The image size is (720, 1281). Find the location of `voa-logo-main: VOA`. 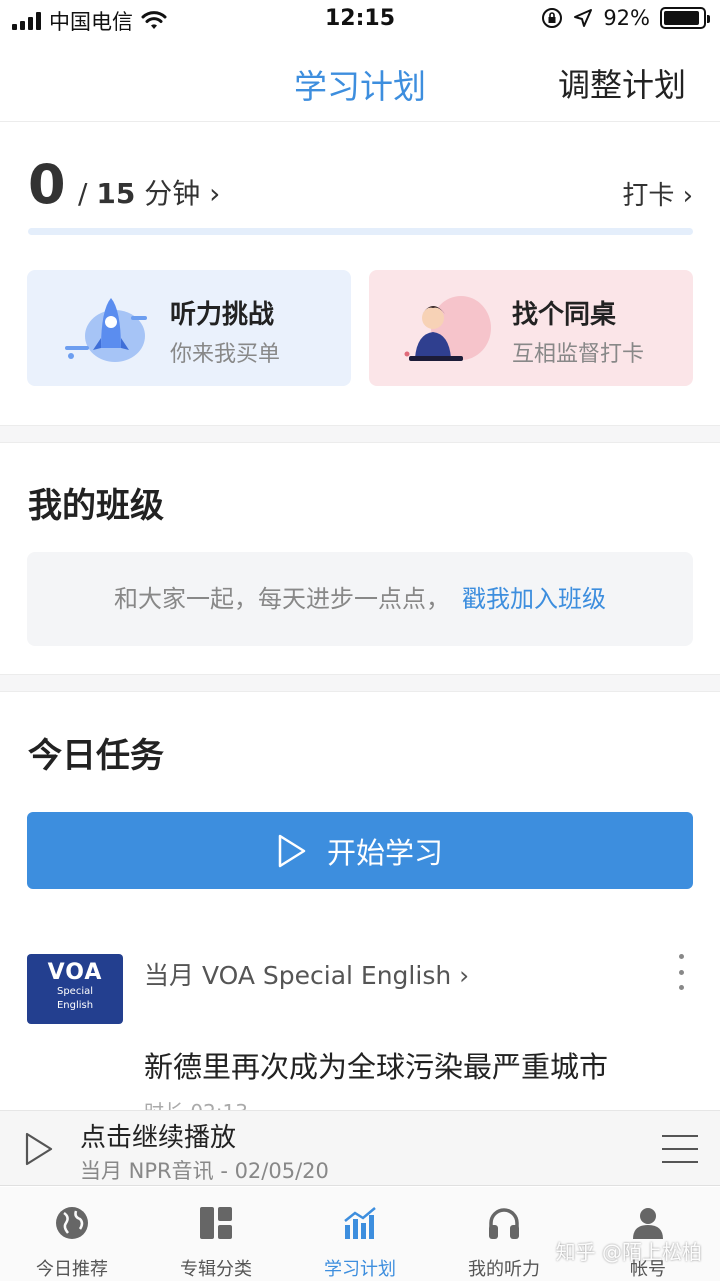

voa-logo-main: VOA is located at coordinates (75, 972).